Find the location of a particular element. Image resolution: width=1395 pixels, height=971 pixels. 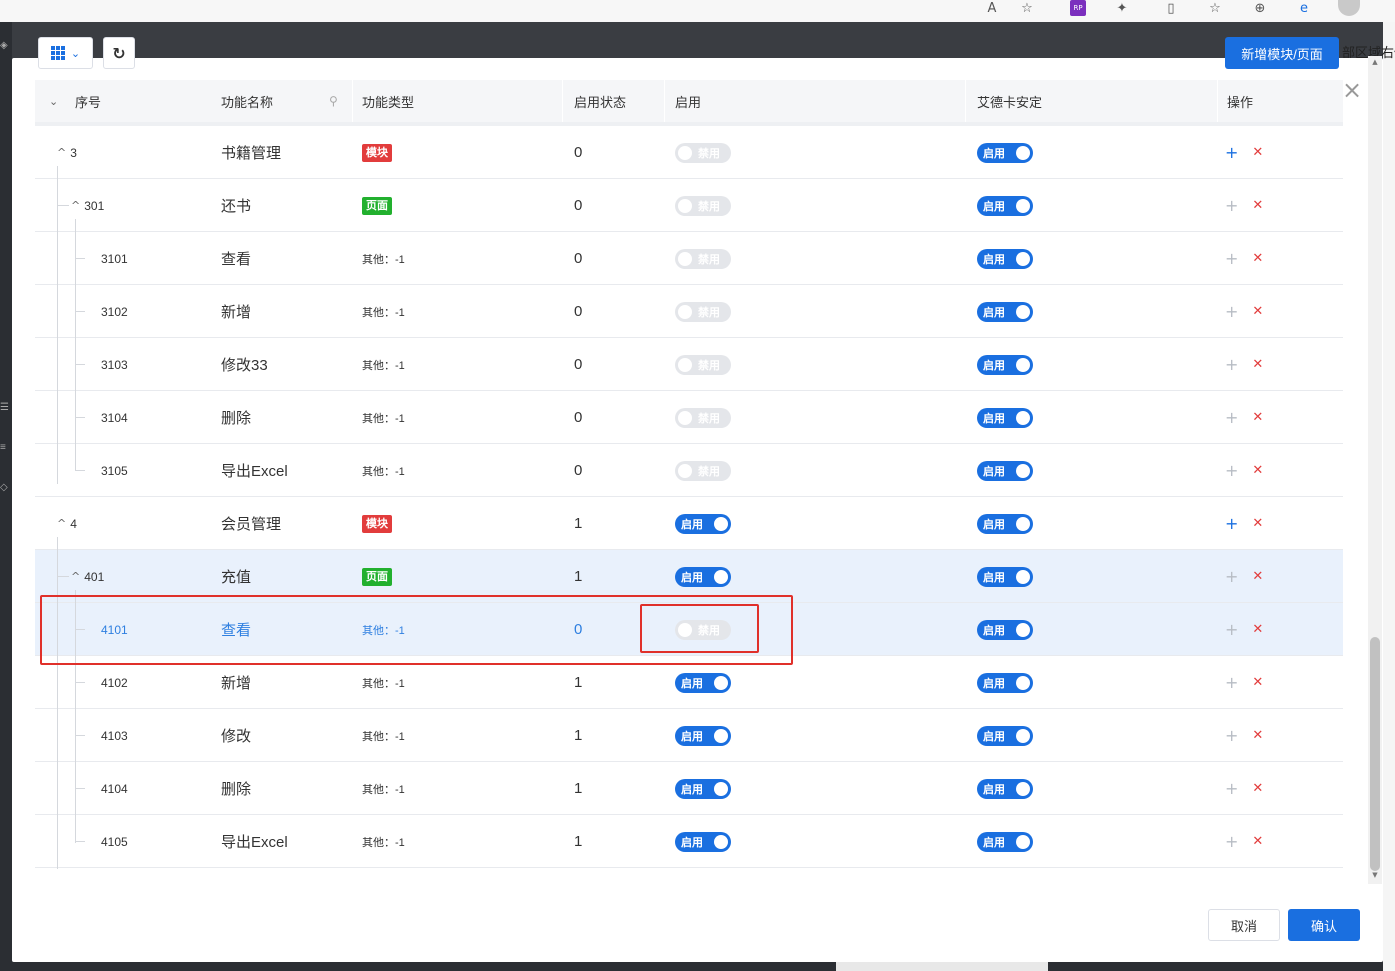

edge-icon: e is located at coordinates (1304, 8).